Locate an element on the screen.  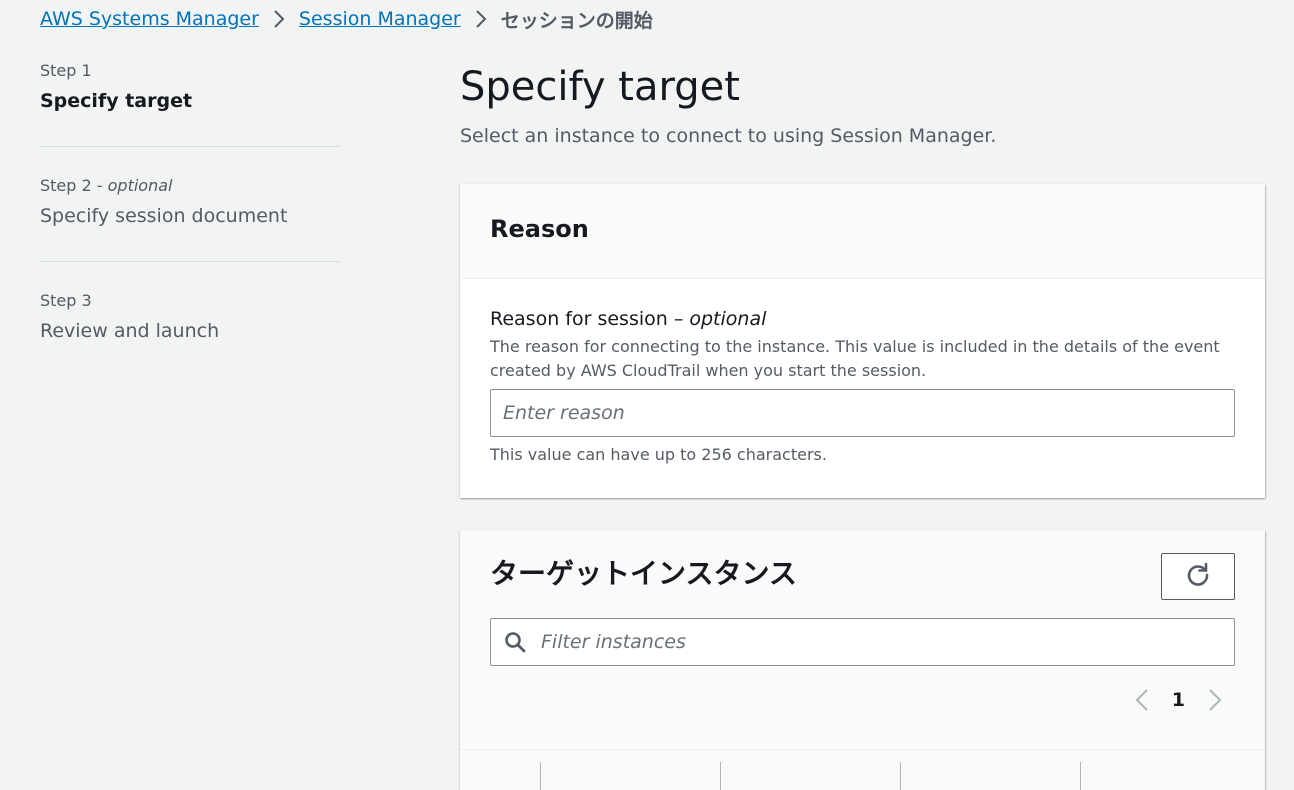
target-instances-title: ターゲットインスタンス is located at coordinates (643, 573).